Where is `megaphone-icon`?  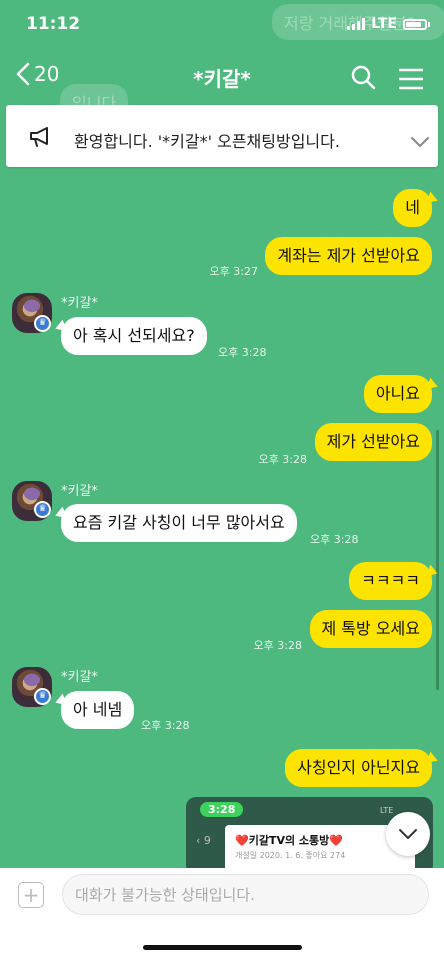 megaphone-icon is located at coordinates (41, 139).